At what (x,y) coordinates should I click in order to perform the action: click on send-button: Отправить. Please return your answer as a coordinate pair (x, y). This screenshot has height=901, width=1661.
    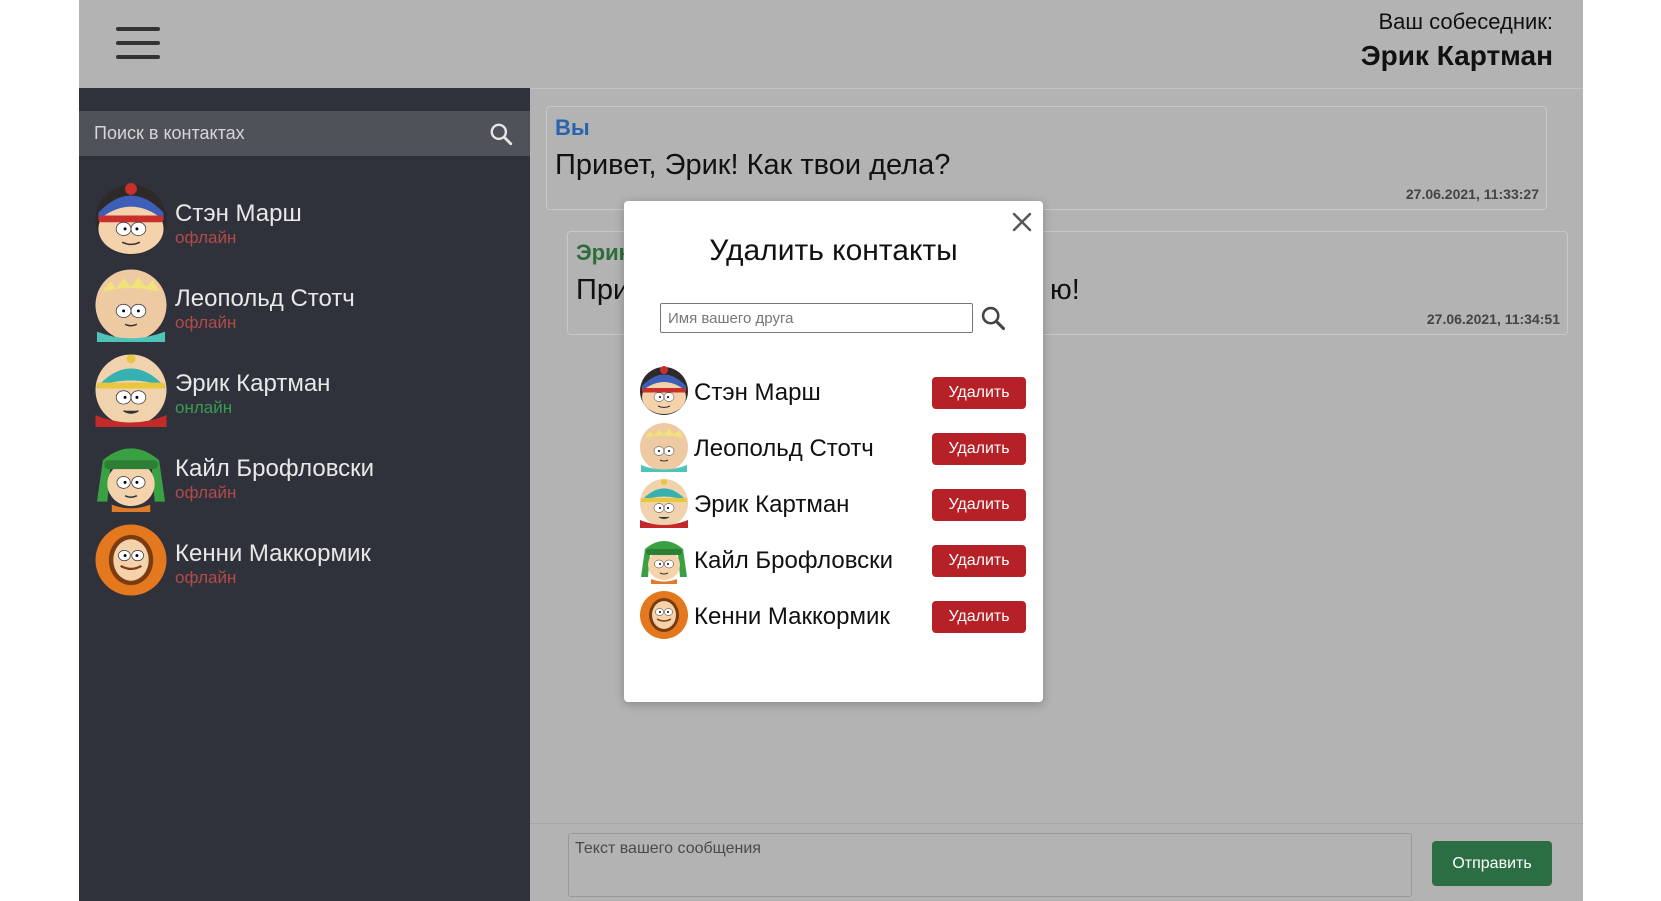
    Looking at the image, I should click on (1492, 863).